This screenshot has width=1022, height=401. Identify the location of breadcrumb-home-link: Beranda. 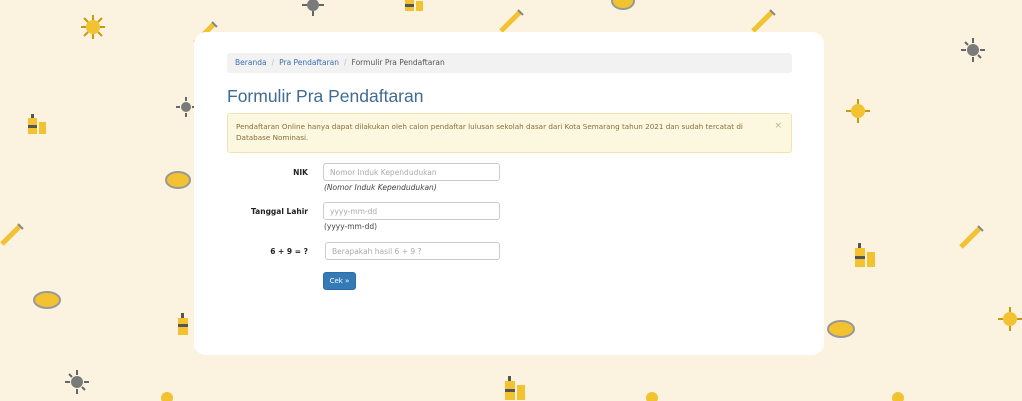
(251, 62).